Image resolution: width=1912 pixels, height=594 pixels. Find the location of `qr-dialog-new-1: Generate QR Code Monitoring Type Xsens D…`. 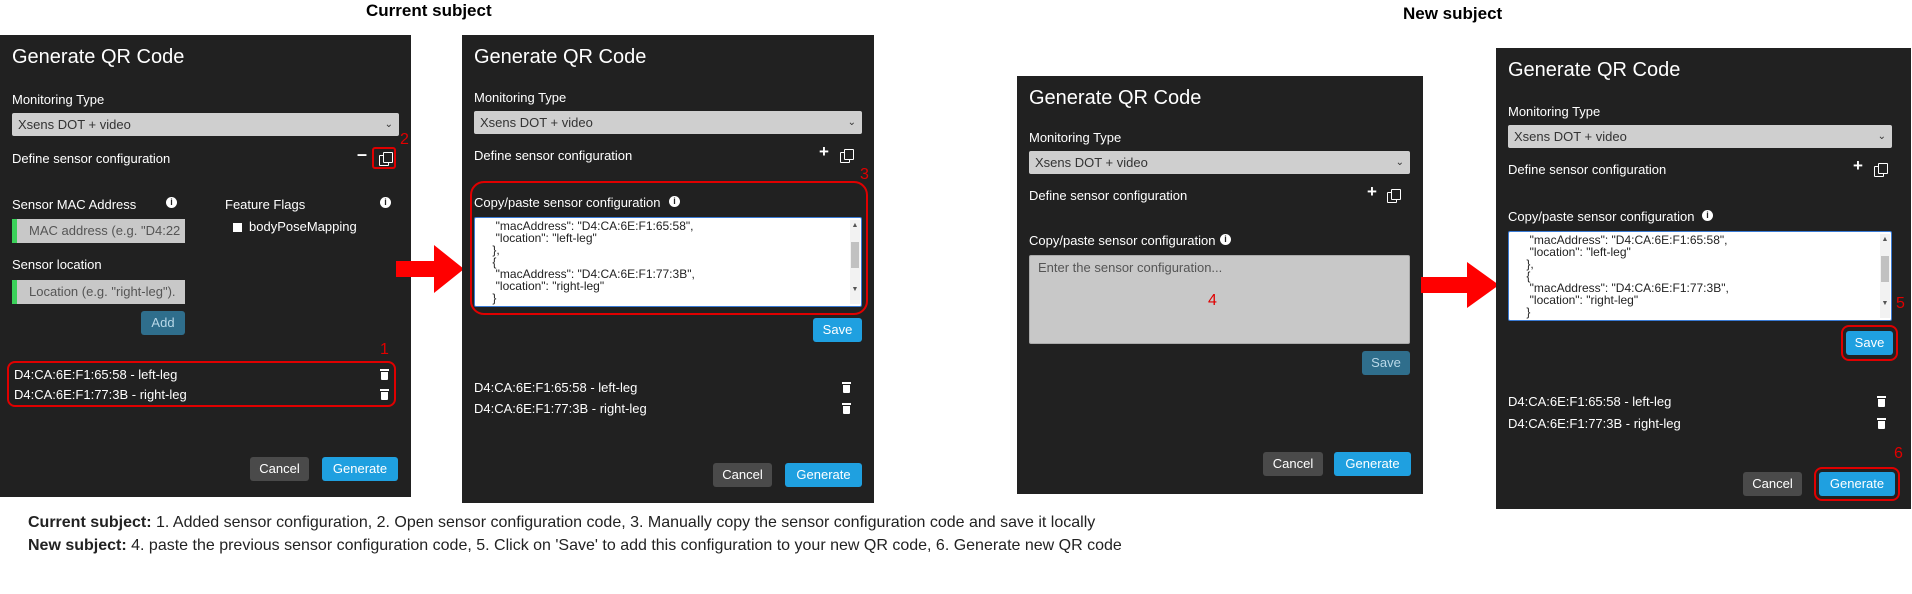

qr-dialog-new-1: Generate QR Code Monitoring Type Xsens D… is located at coordinates (1220, 285).